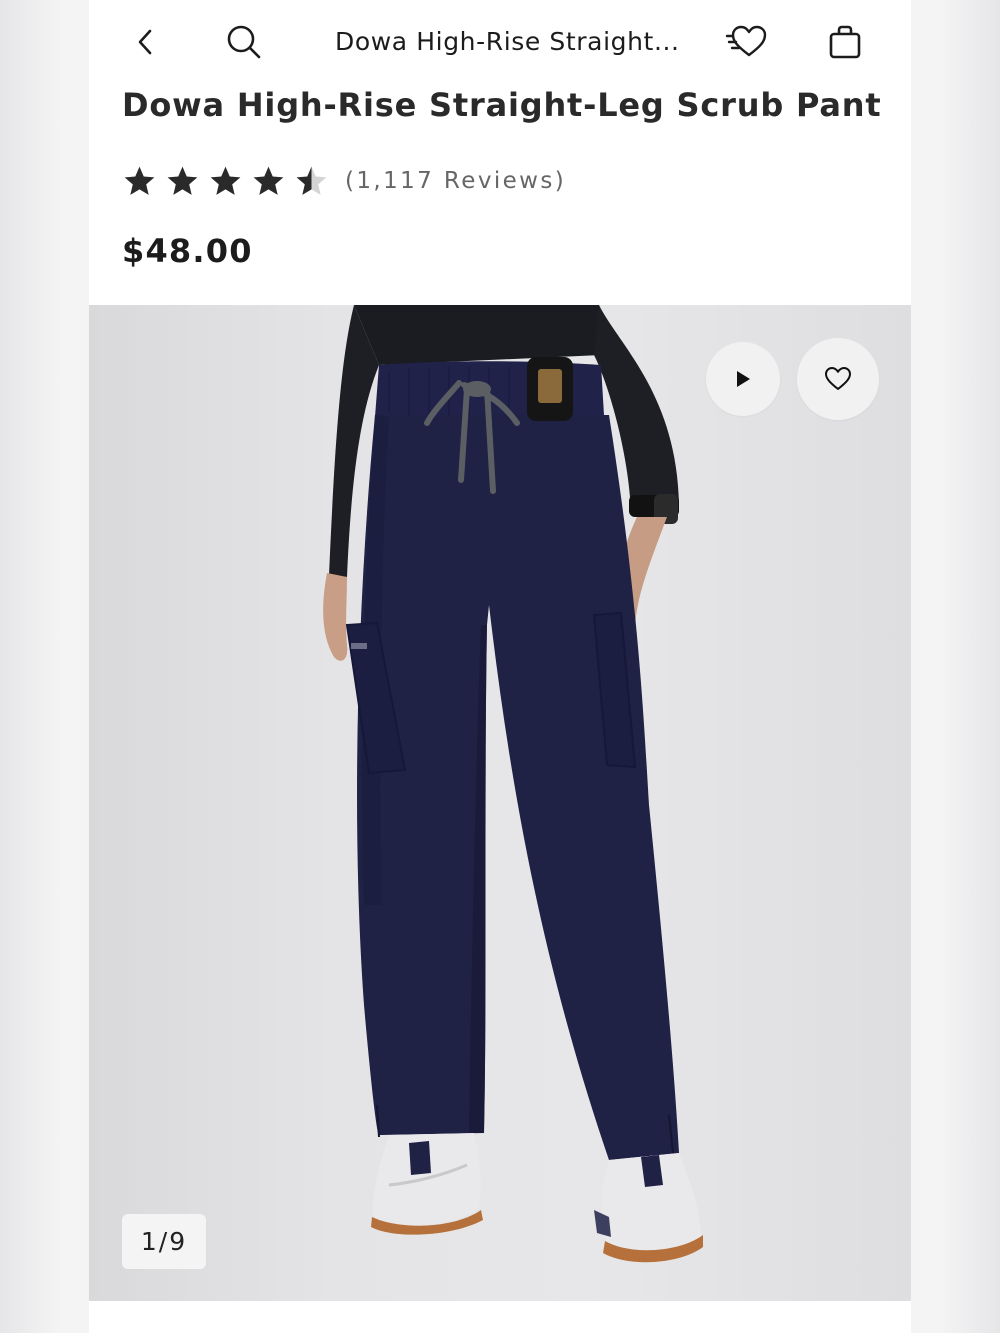 The width and height of the screenshot is (1000, 1333). What do you see at coordinates (311, 180) in the screenshot?
I see `star-half-icon` at bounding box center [311, 180].